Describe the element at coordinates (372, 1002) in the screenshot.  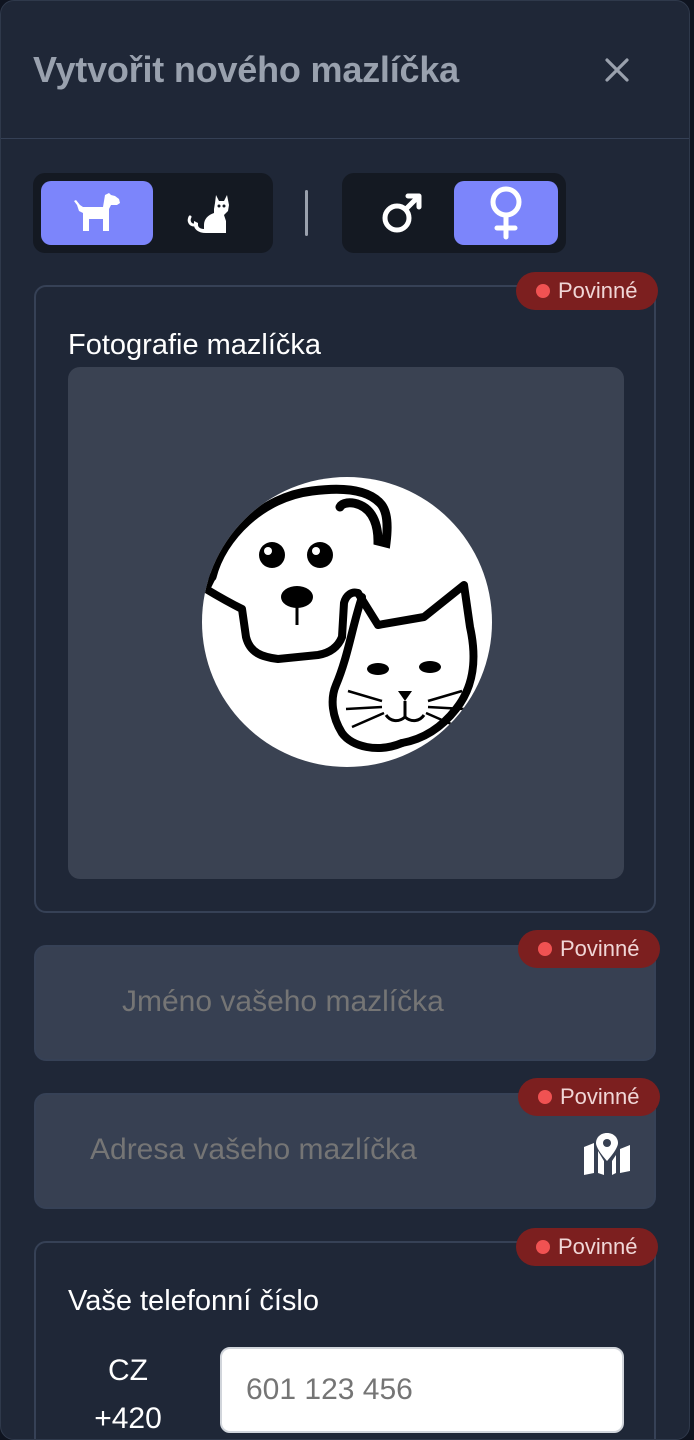
I see `pet-name-input` at that location.